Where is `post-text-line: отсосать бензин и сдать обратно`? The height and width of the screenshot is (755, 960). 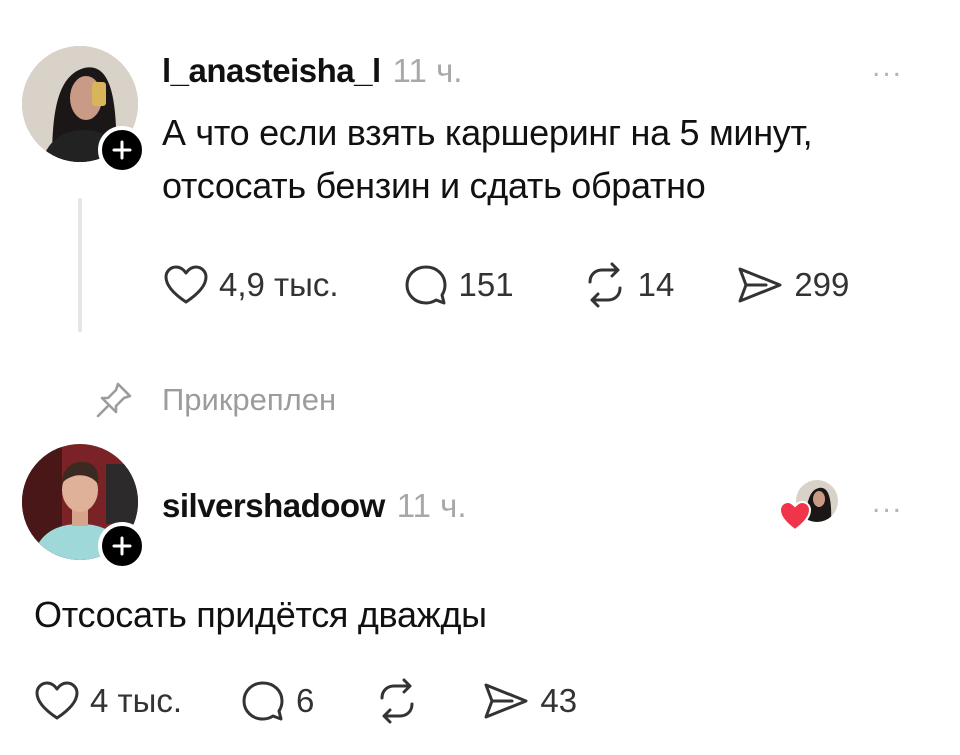
post-text-line: отсосать бензин и сдать обратно is located at coordinates (434, 185).